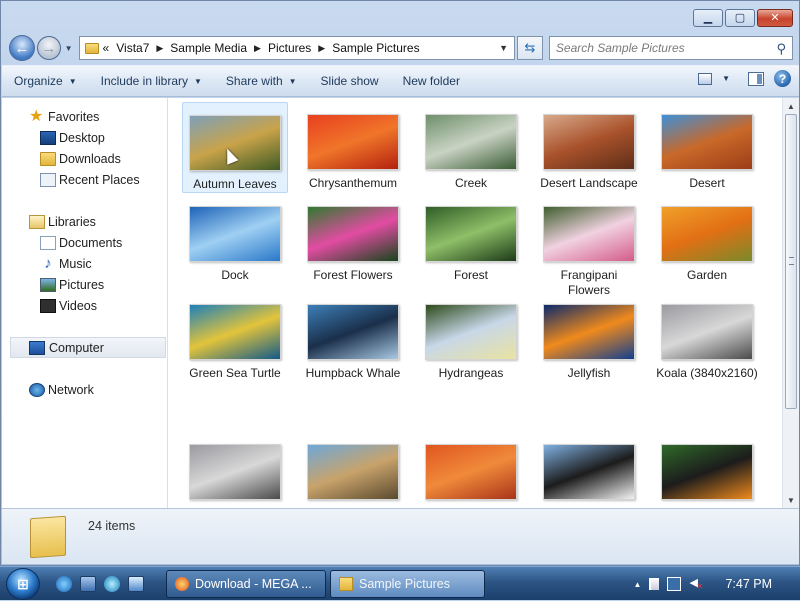 This screenshot has height=601, width=800. What do you see at coordinates (503, 48) in the screenshot?
I see `address-dropdown-icon: ▼` at bounding box center [503, 48].